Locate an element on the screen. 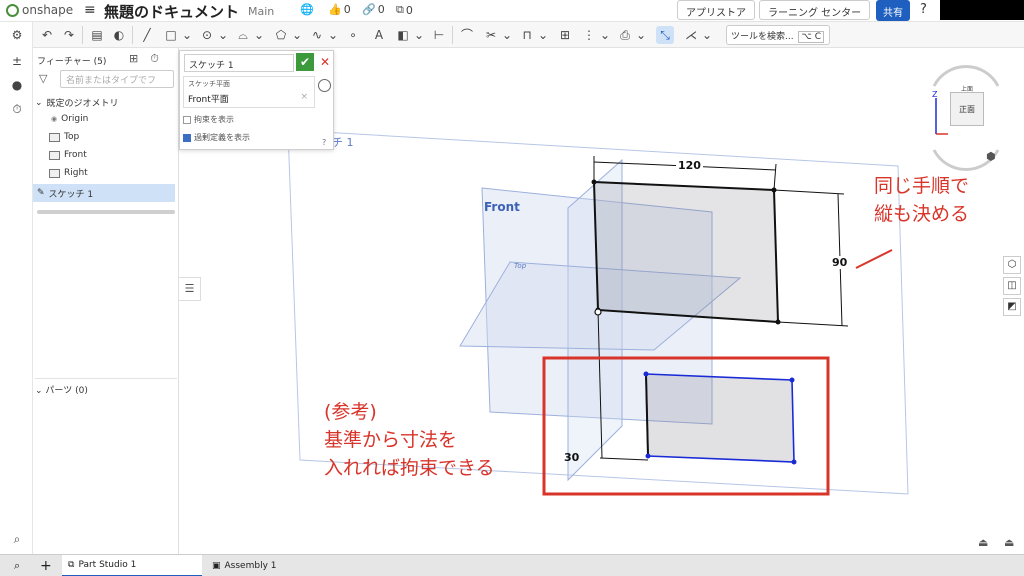 Image resolution: width=1024 pixels, height=576 pixels. cancel-x-icon: ✕ is located at coordinates (325, 62).